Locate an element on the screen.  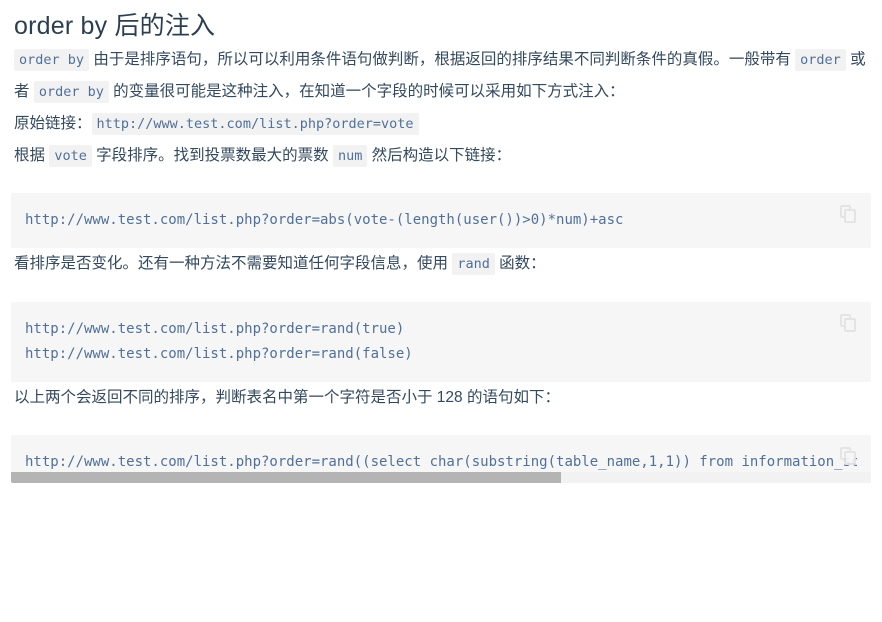
paragraph-check-order-change: 看排序是否变化。还有一种方法不需要知道任何字段信息，使用 rand 函数： is located at coordinates (441, 264).